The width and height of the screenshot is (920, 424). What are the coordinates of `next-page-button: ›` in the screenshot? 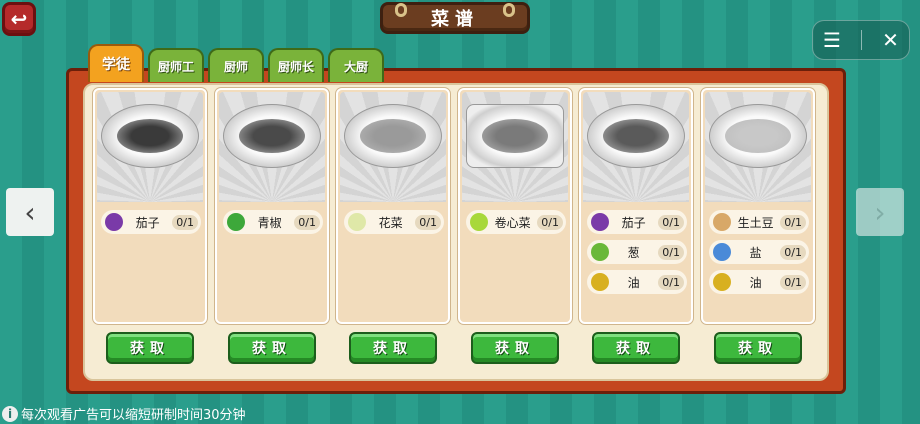 It's located at (880, 212).